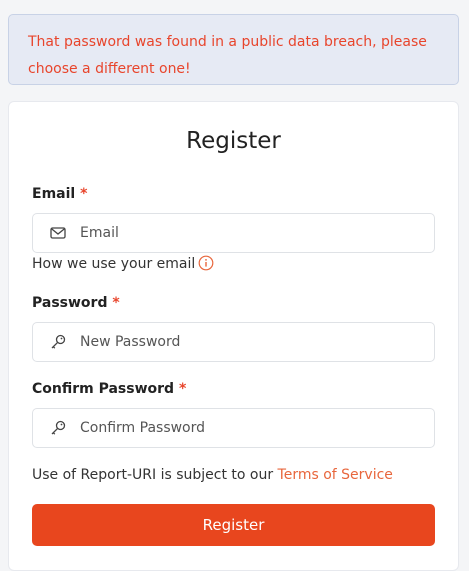  I want to click on terms-of-service-link: Terms of Service, so click(335, 475).